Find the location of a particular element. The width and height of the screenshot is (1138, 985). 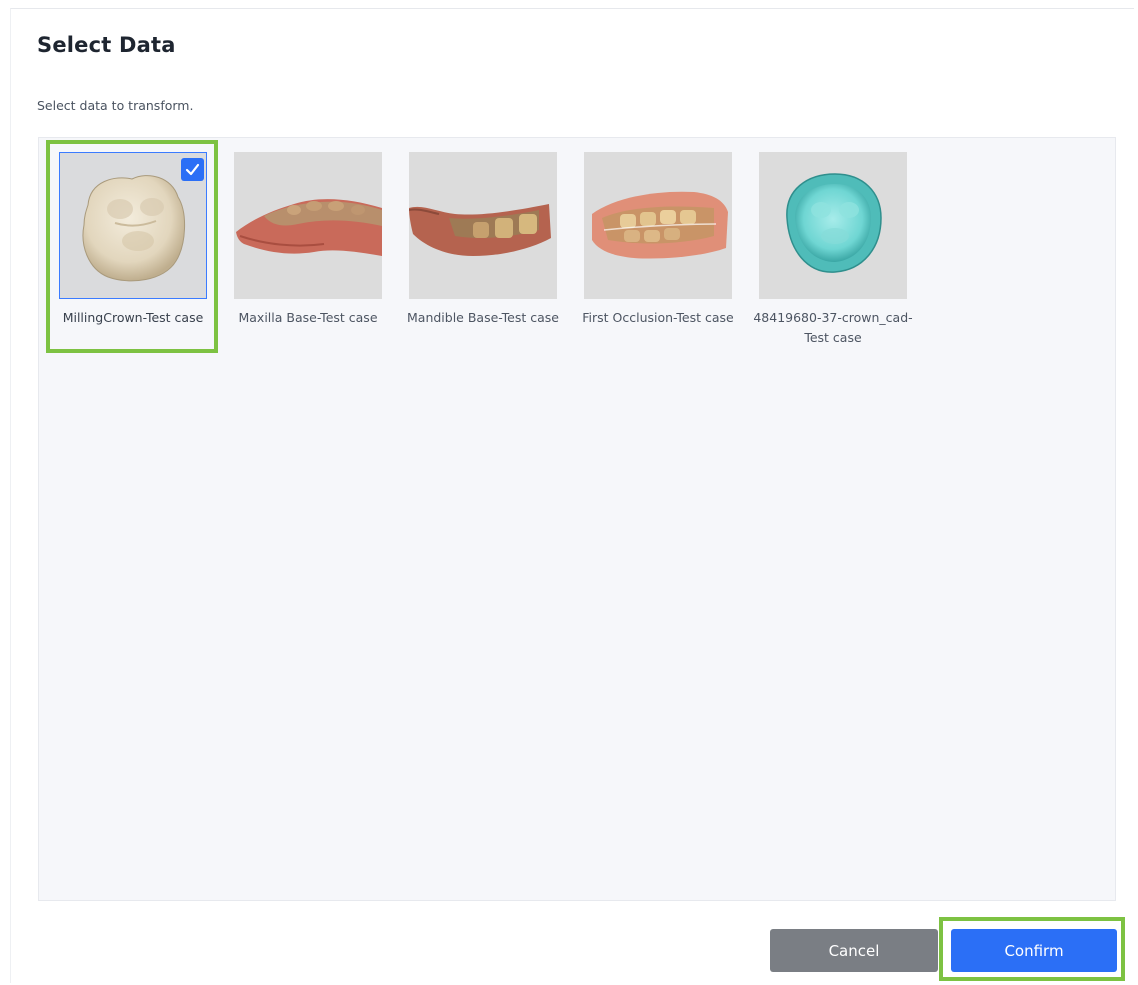

data-item-label: Mandible Base-Test case is located at coordinates (483, 317).